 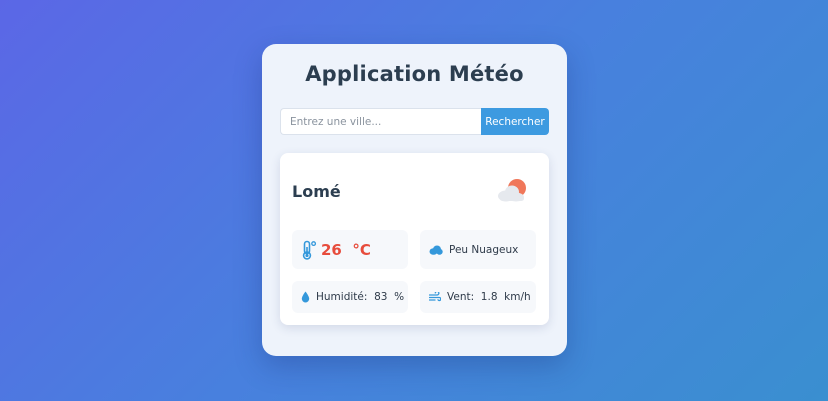 I want to click on description-tile: Peu Nuageux, so click(x=478, y=249).